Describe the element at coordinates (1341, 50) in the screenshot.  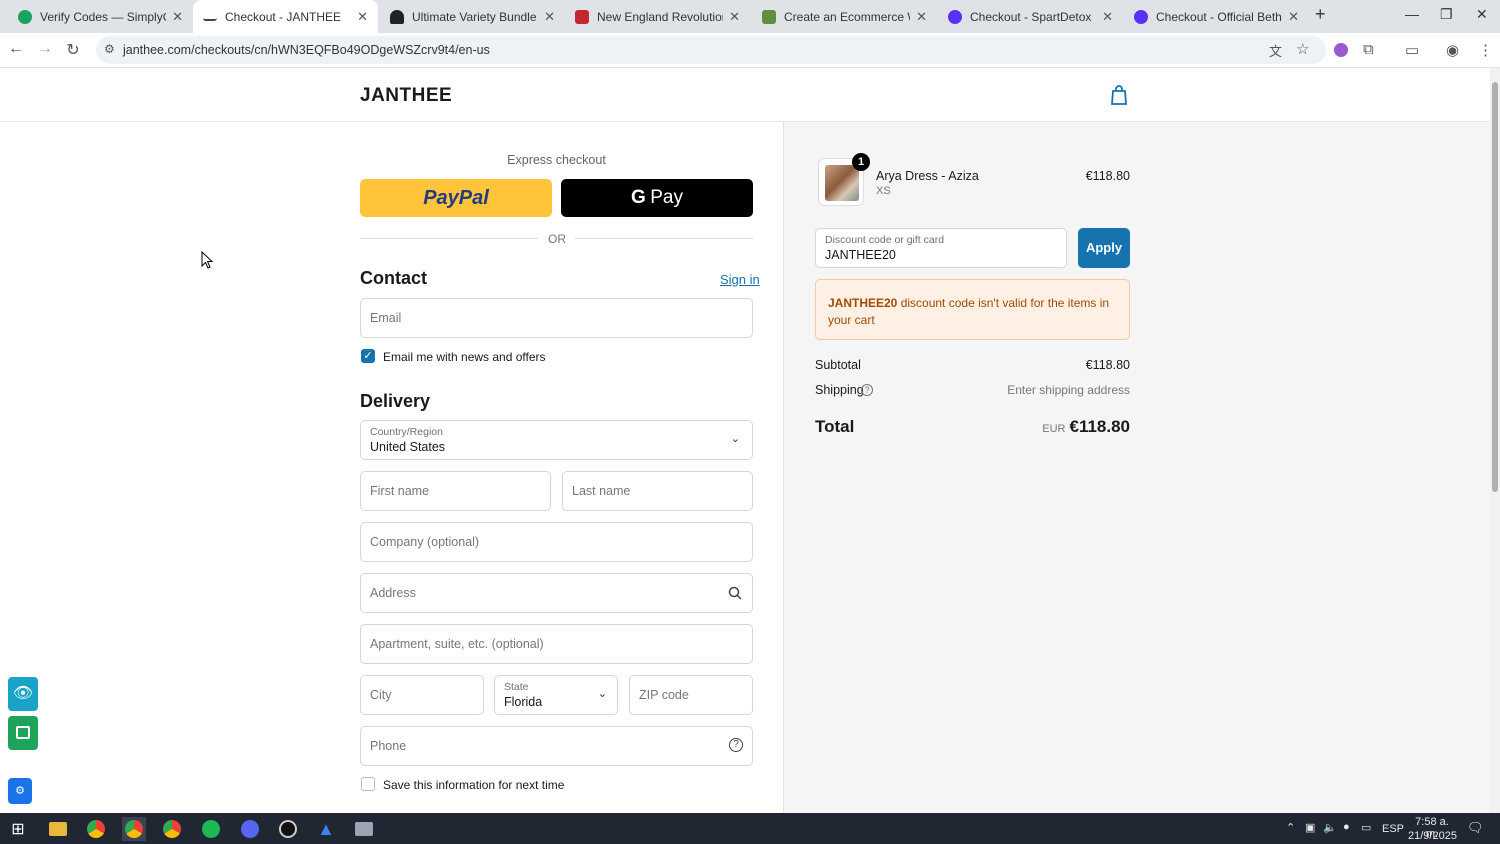
I see `extension-purple-icon` at that location.